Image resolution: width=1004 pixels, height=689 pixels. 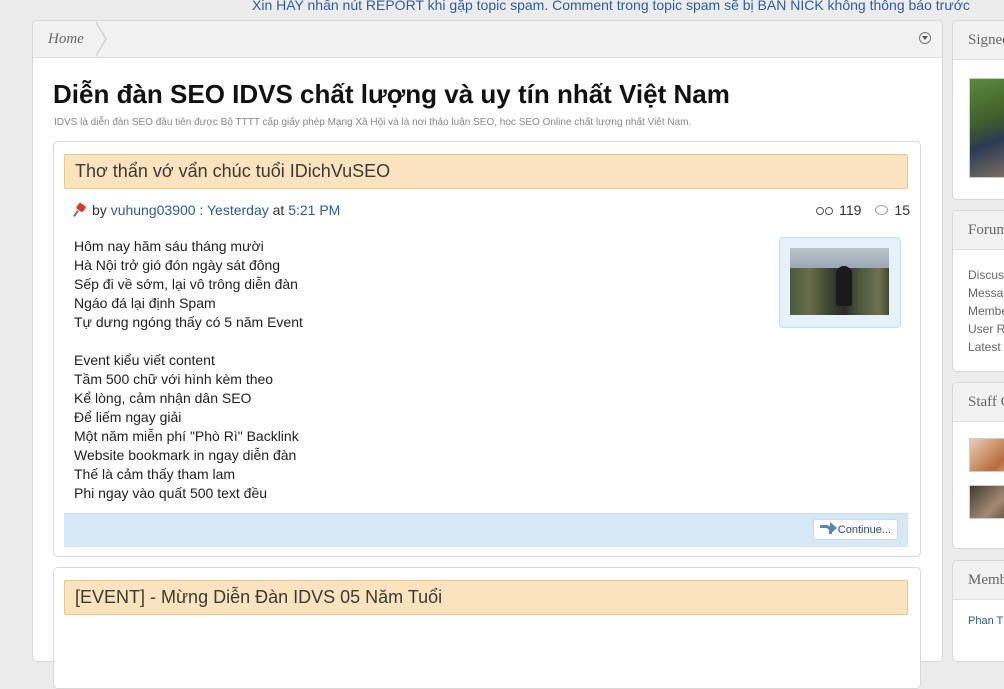 What do you see at coordinates (486, 597) in the screenshot?
I see `thread-title: [EVENT] - Mừng Diễn Đàn IDVS 05 Năm Tuổi` at bounding box center [486, 597].